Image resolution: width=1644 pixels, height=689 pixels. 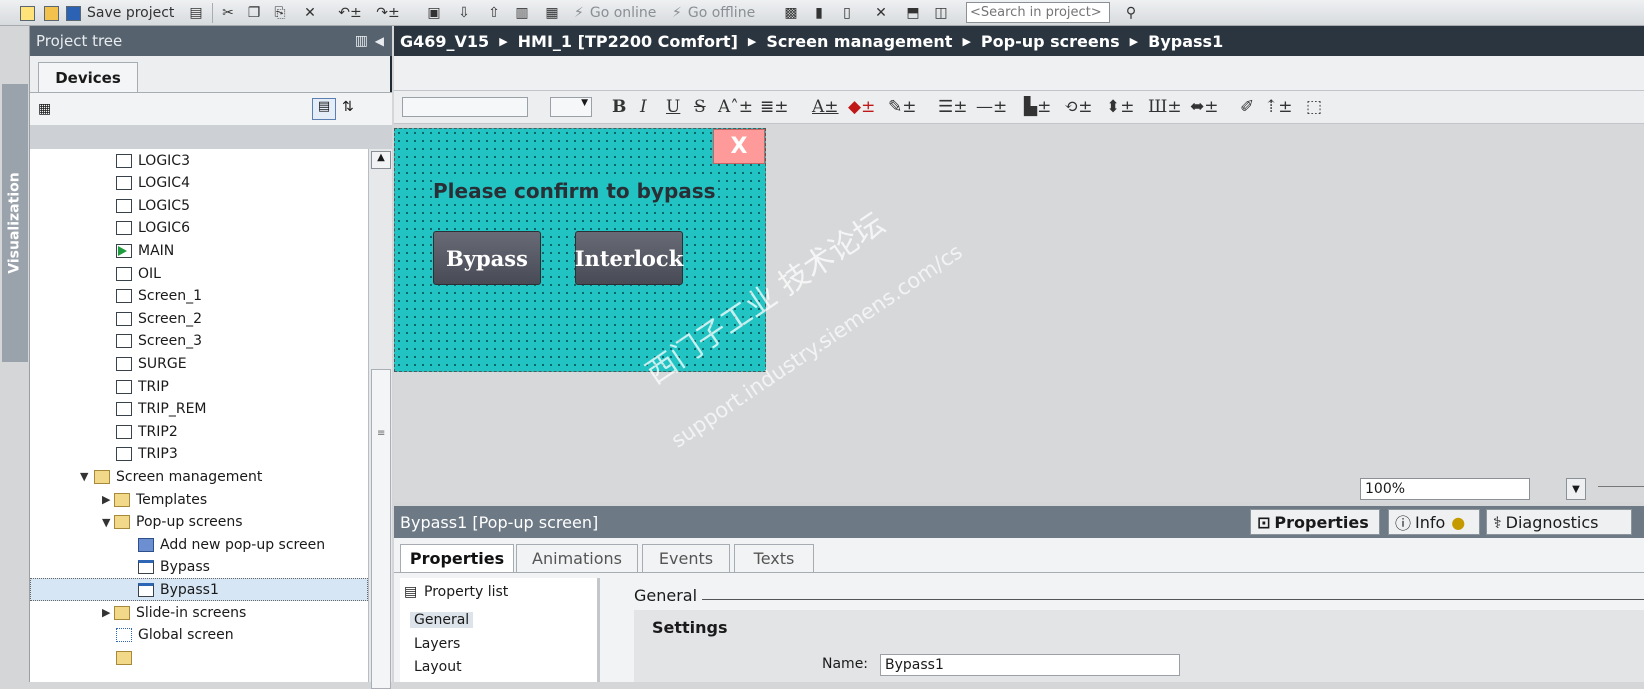 I want to click on zoom-slider, so click(x=1621, y=486).